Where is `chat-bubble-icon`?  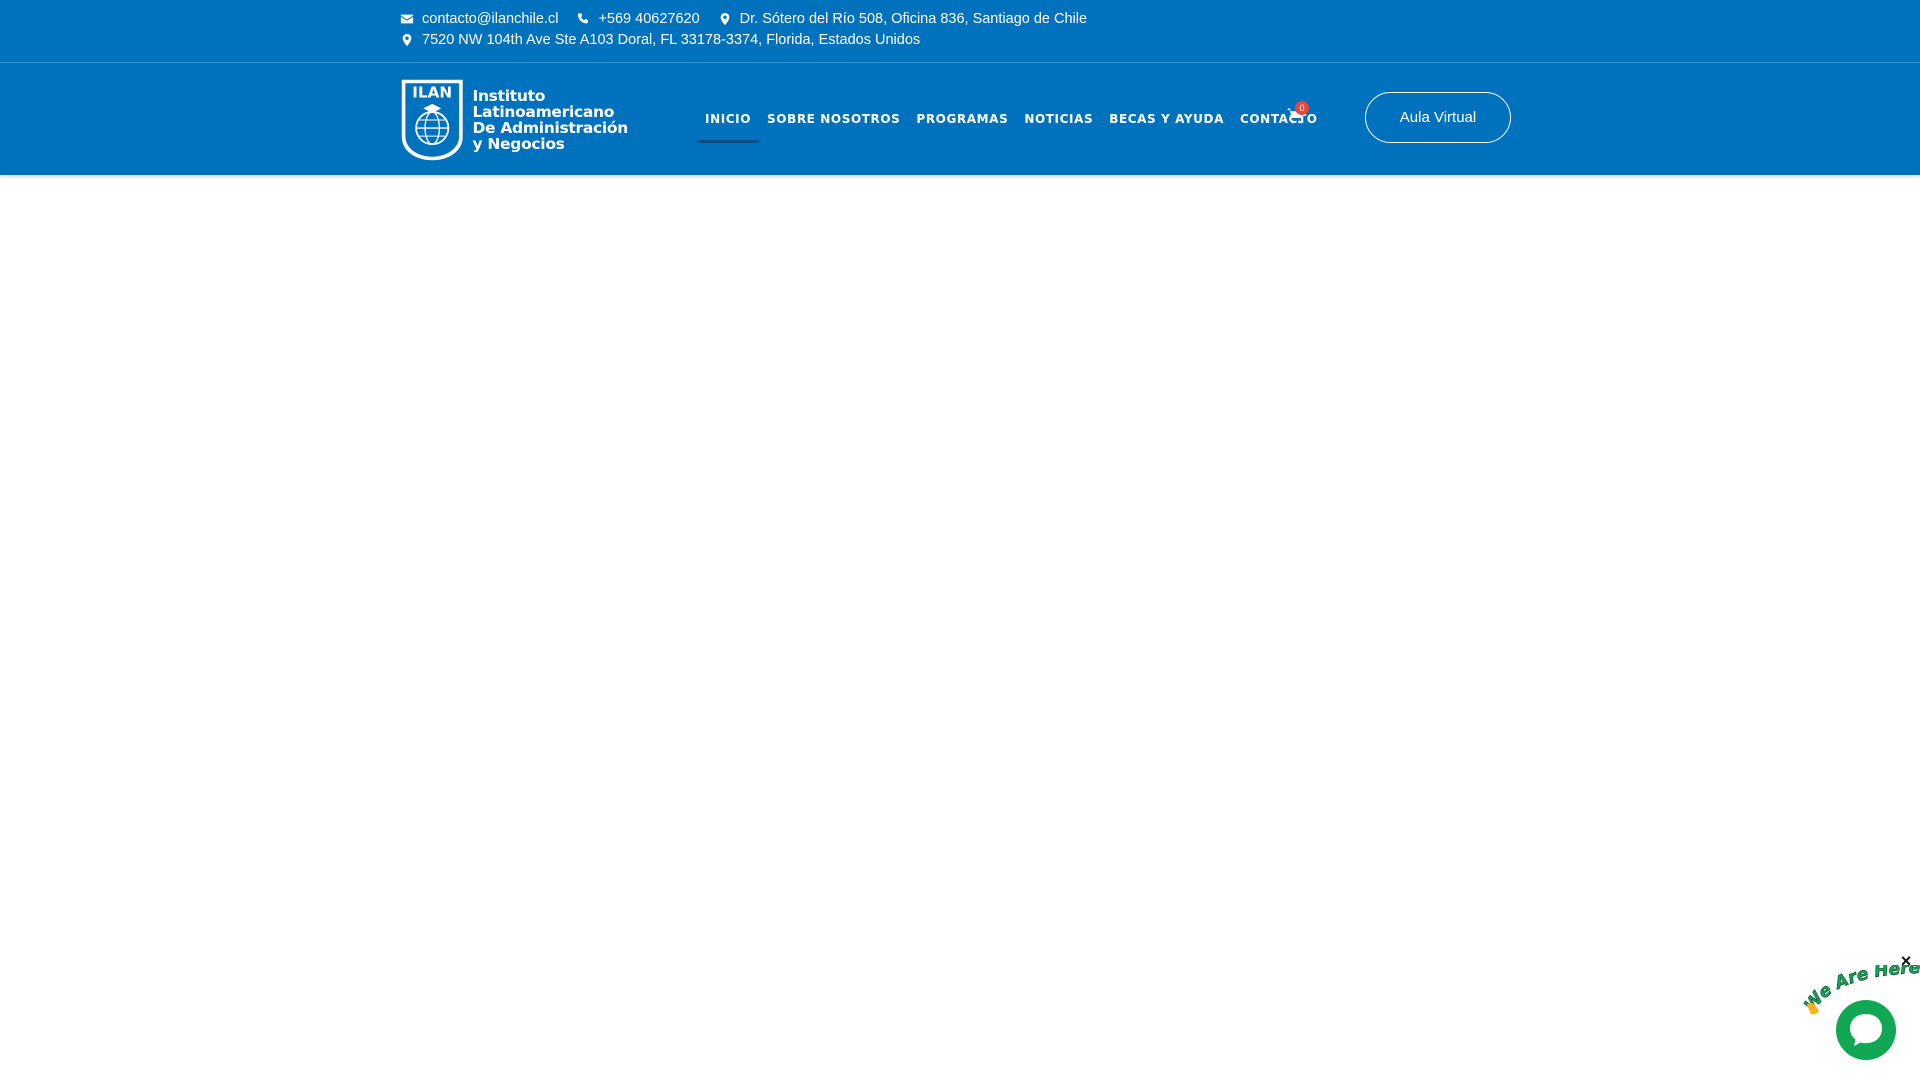
chat-bubble-icon is located at coordinates (1866, 1030).